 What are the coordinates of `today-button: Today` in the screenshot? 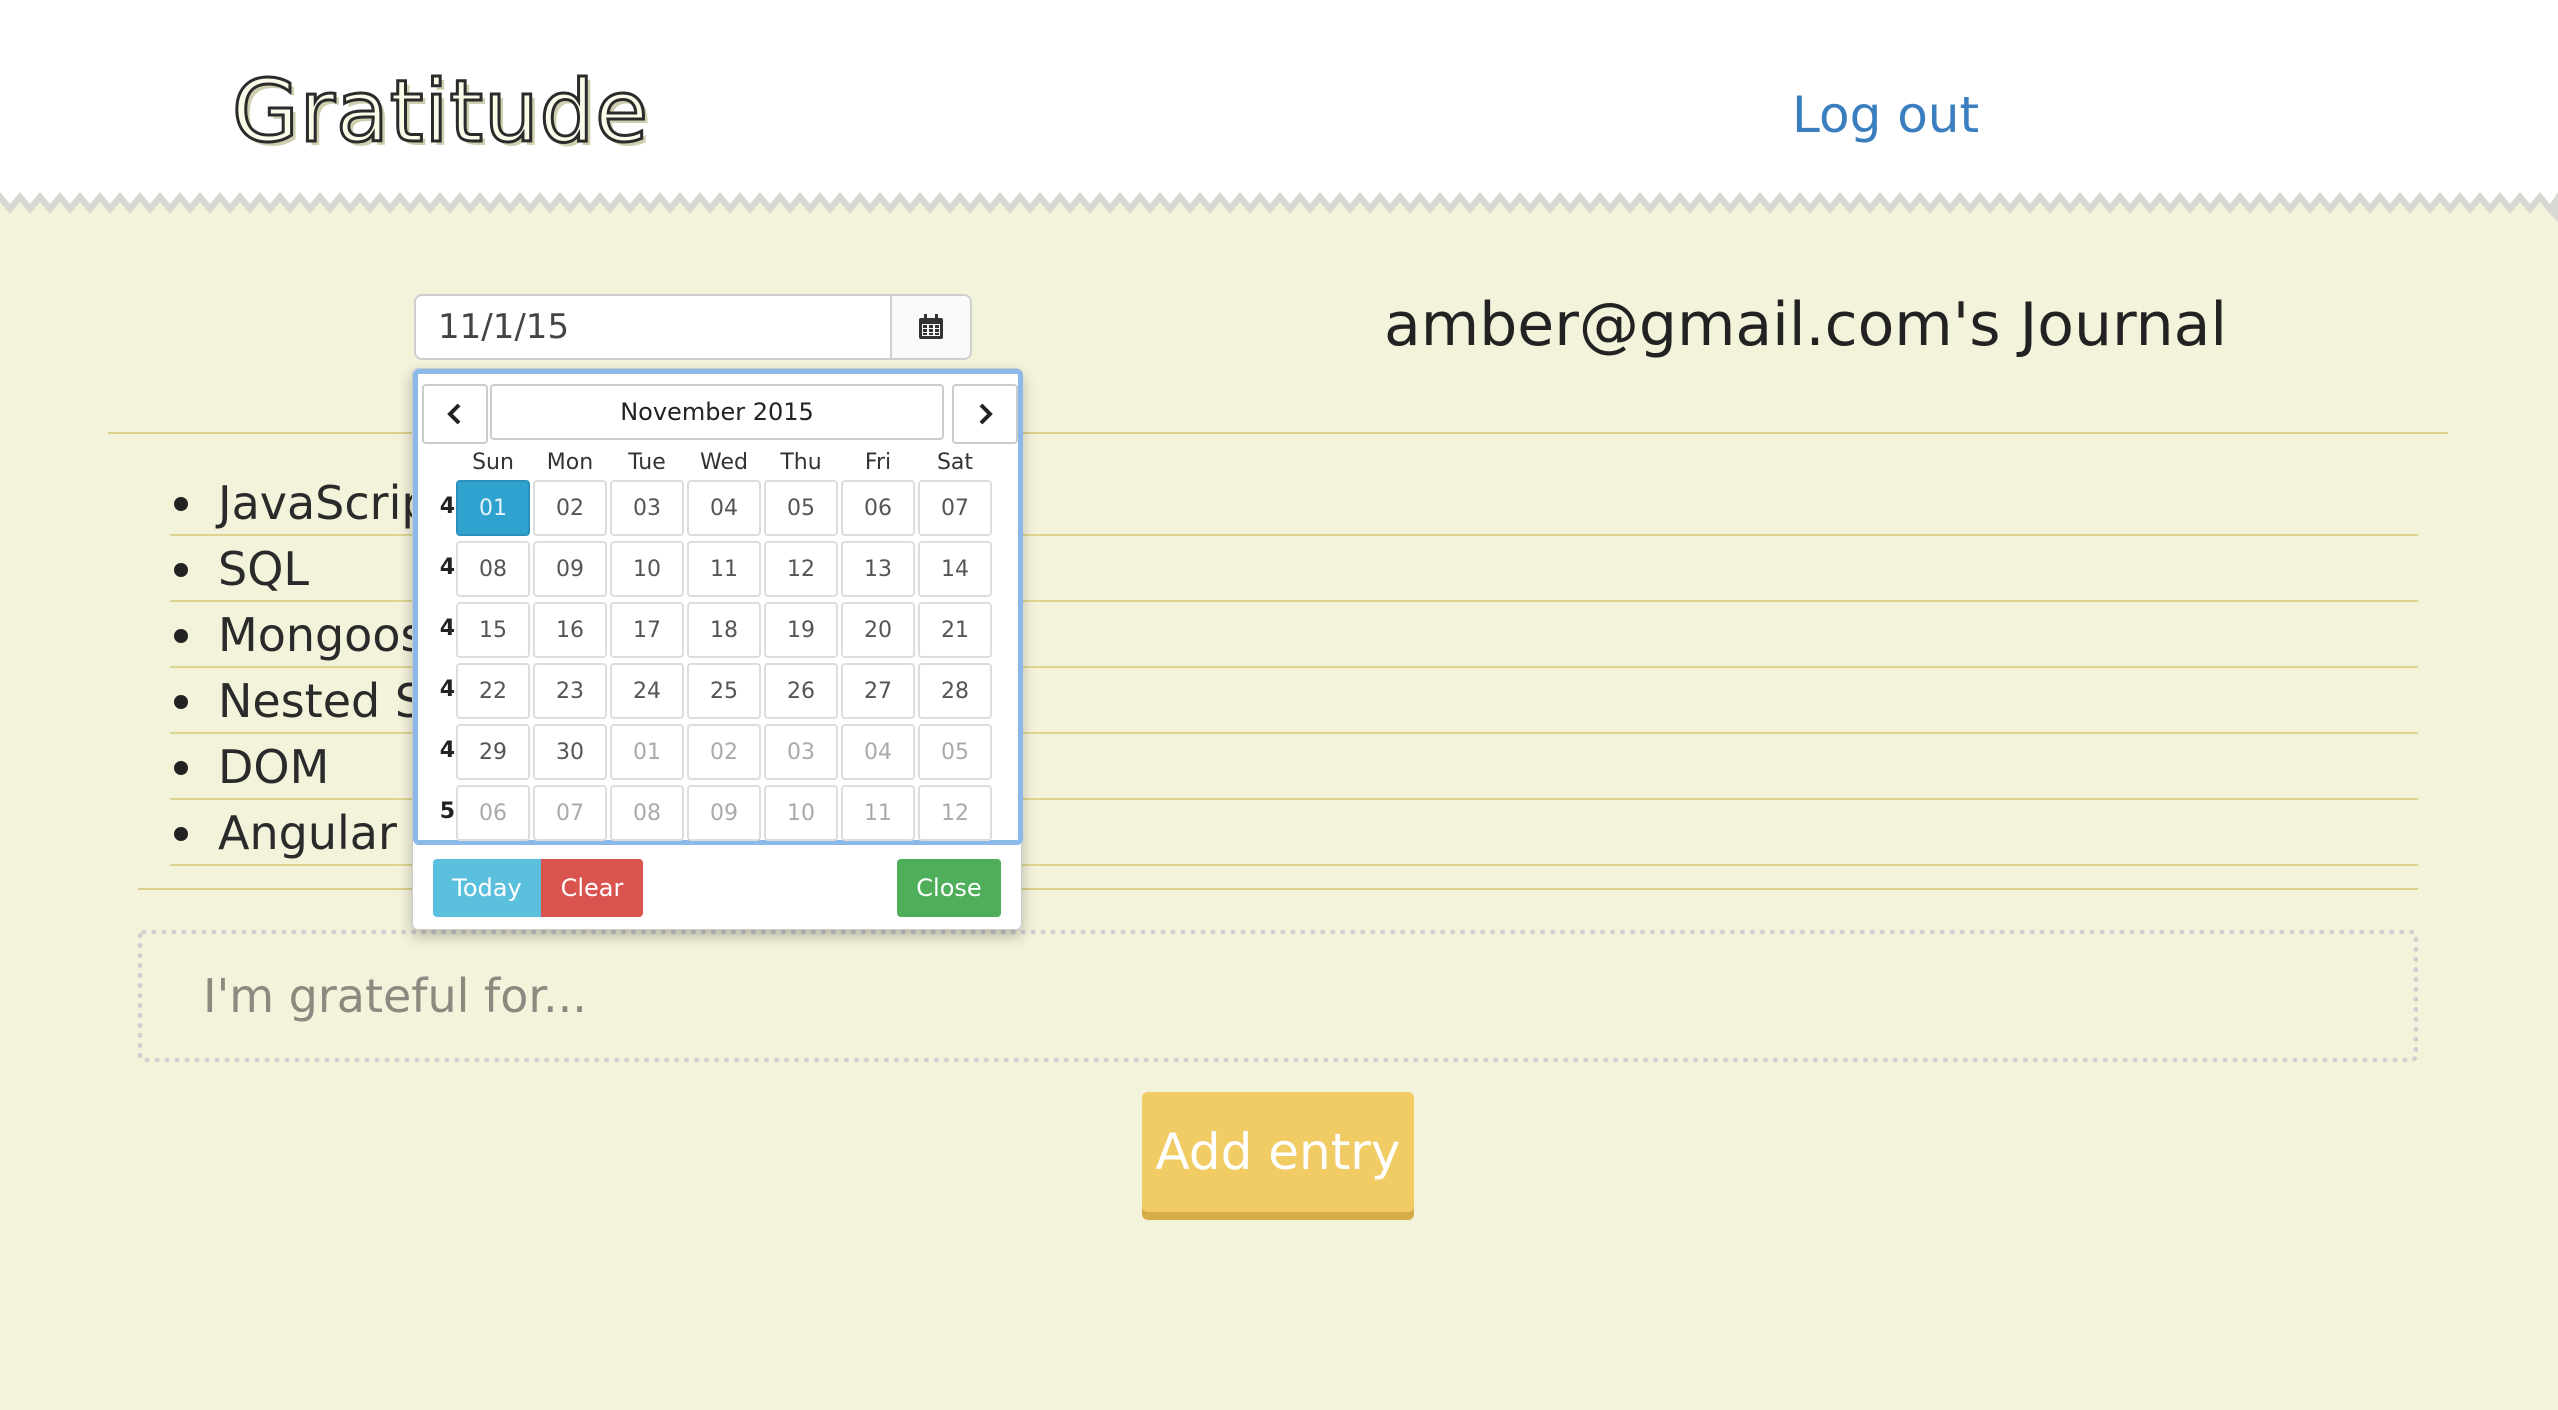 It's located at (487, 888).